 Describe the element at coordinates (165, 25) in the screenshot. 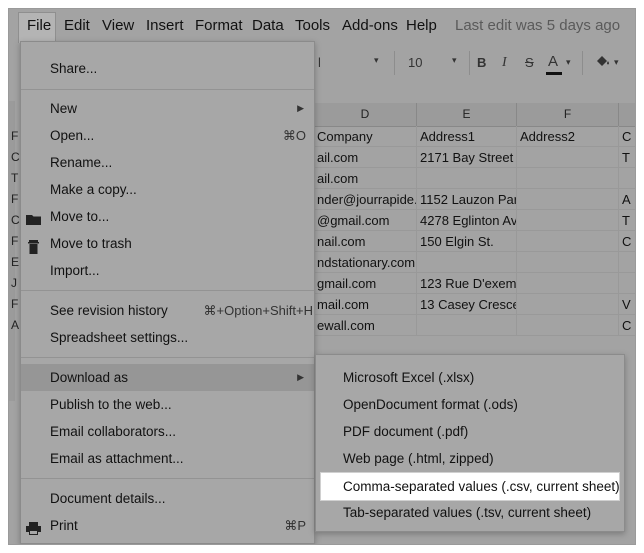

I see `menu-insert: Insert` at that location.